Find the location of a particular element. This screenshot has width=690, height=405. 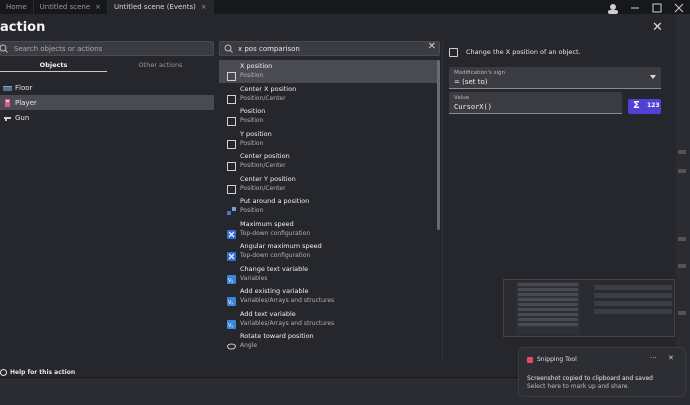

maximize-icon is located at coordinates (657, 7).